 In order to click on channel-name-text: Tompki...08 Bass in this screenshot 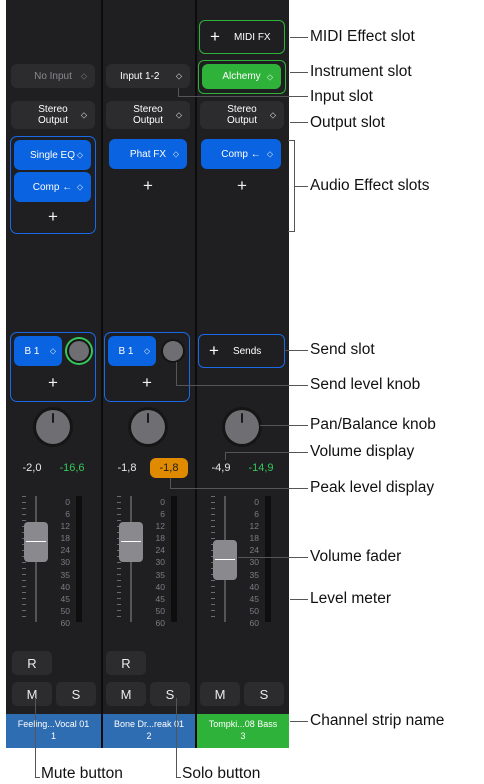, I will do `click(243, 724)`.